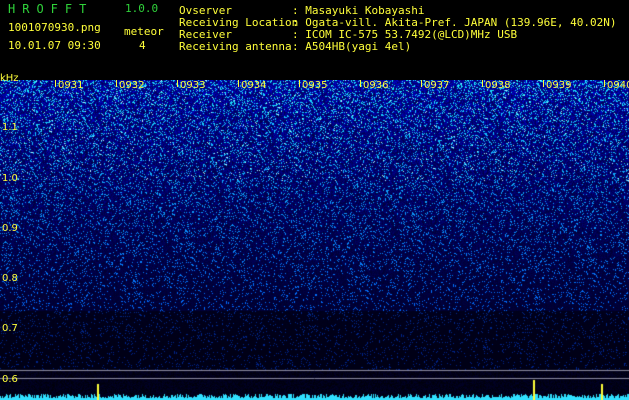  What do you see at coordinates (71, 85) in the screenshot?
I see `time-tick-label: 0931` at bounding box center [71, 85].